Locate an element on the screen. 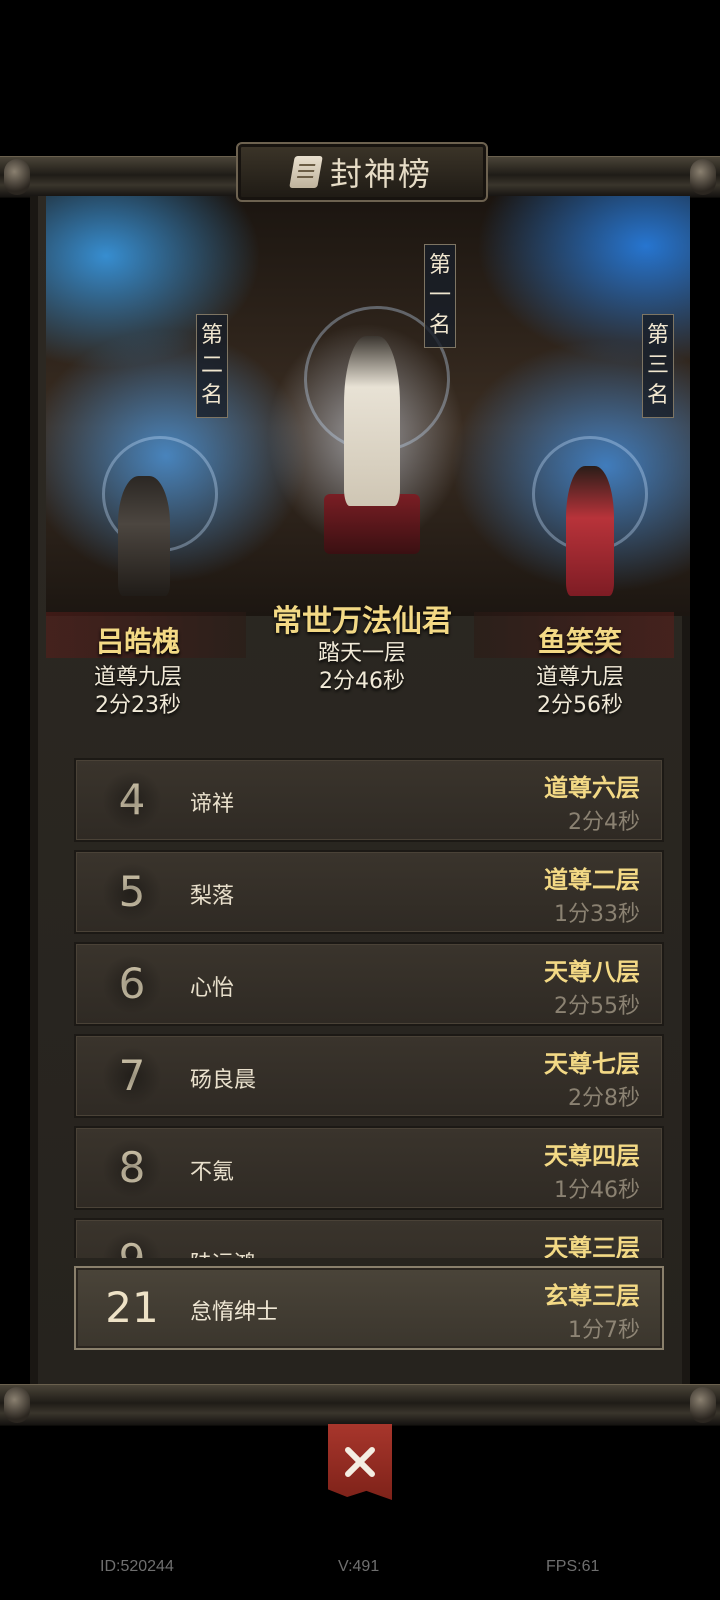  player-name: 心怡 is located at coordinates (212, 988).